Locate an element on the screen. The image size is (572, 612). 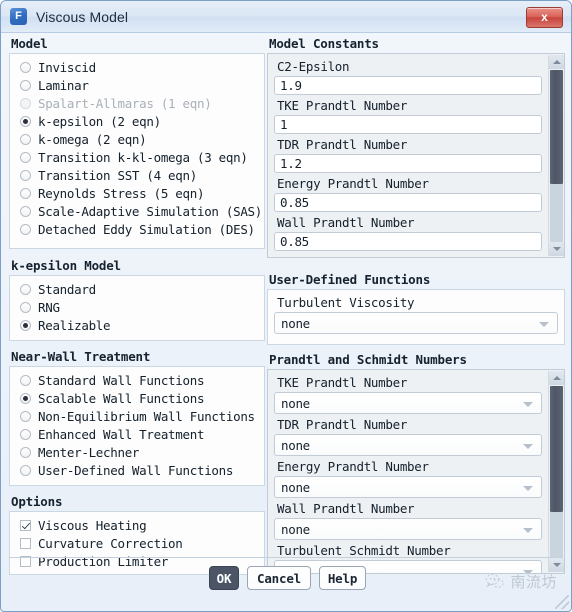
field-label-tke-prandtl-number: TKE Prandtl Number is located at coordinates (342, 105).